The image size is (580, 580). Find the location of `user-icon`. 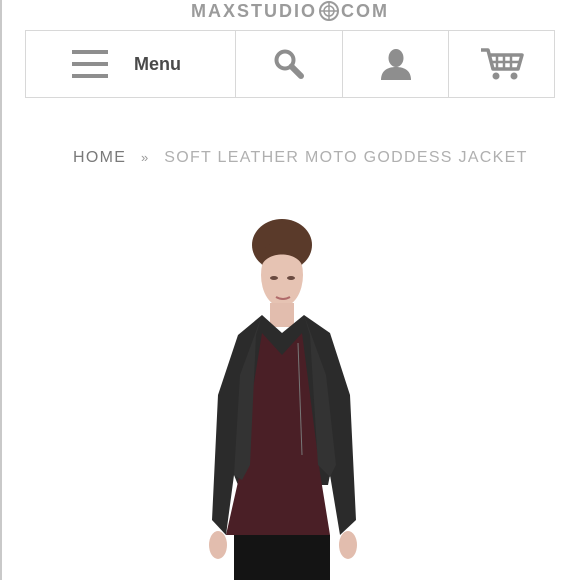

user-icon is located at coordinates (395, 64).